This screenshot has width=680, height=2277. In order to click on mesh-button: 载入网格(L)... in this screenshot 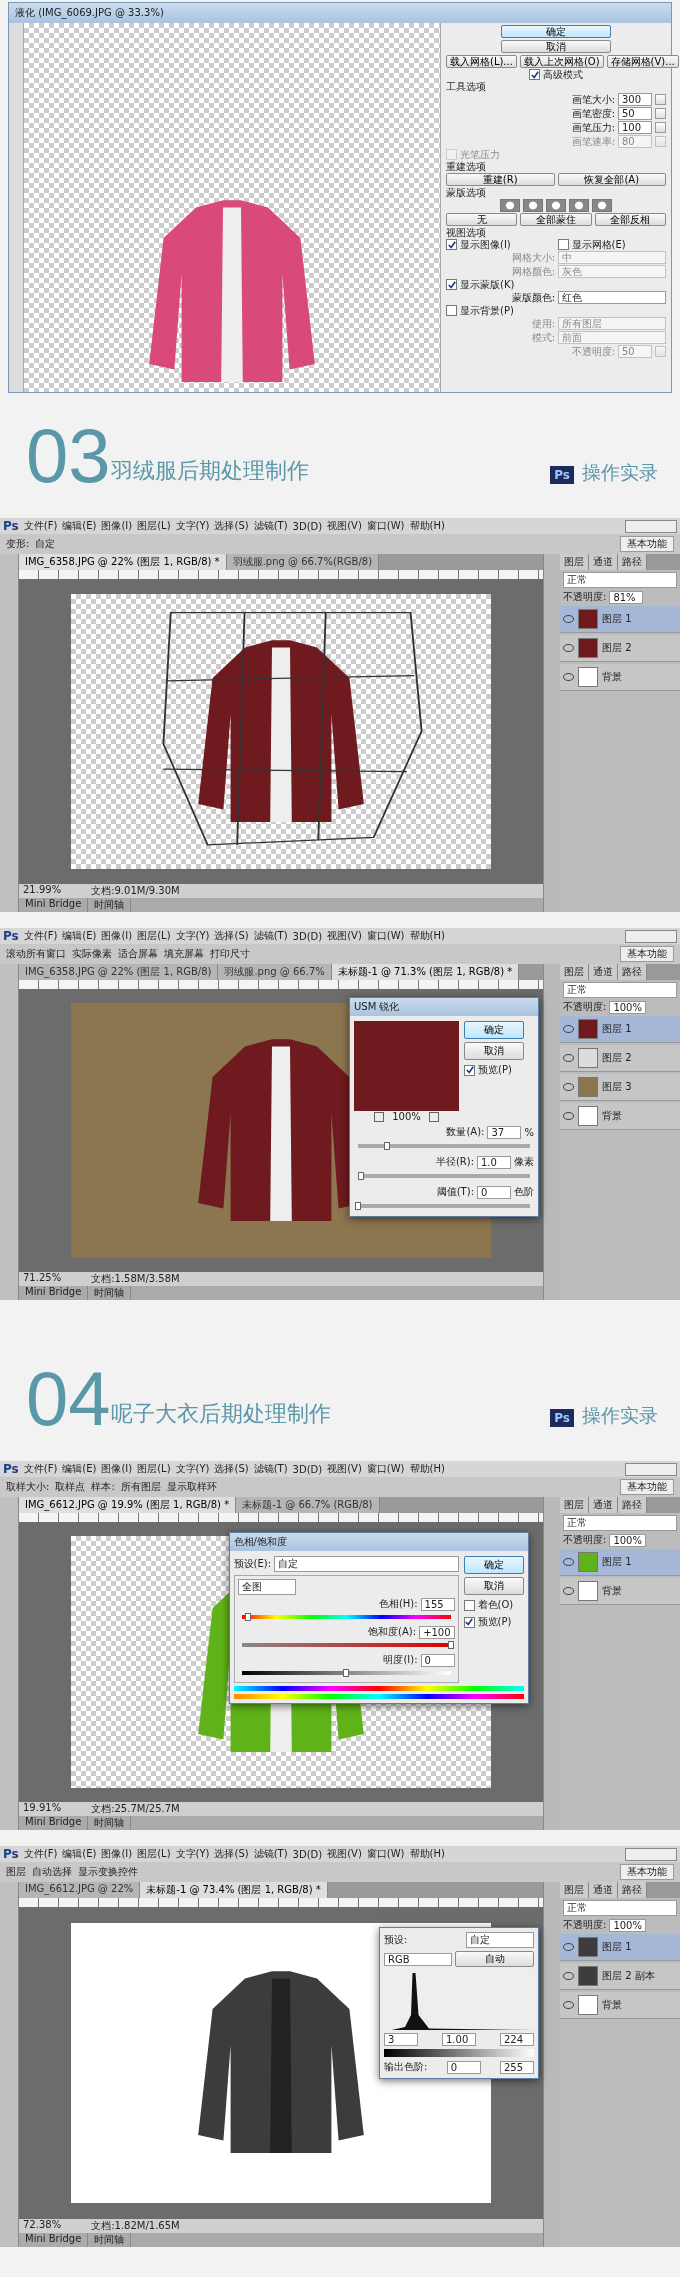, I will do `click(481, 61)`.